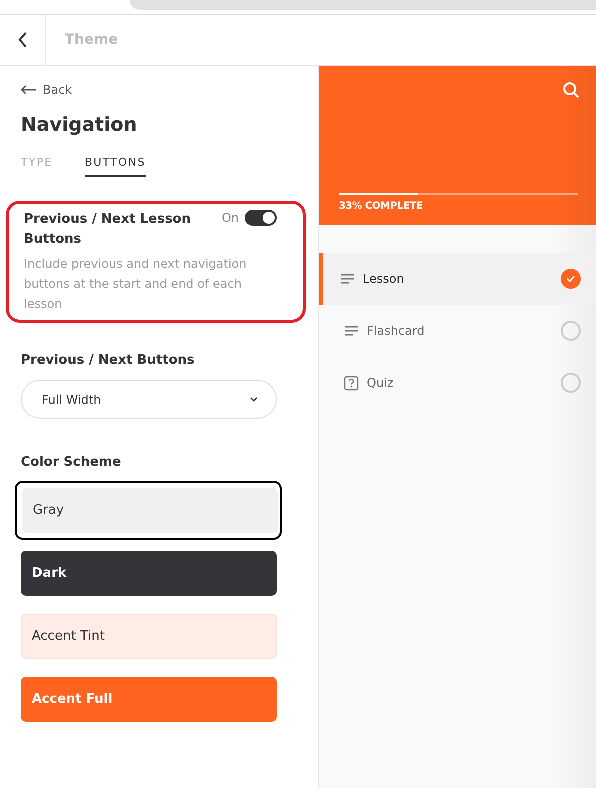 This screenshot has width=596, height=788. I want to click on dropdown: Full Width, so click(149, 399).